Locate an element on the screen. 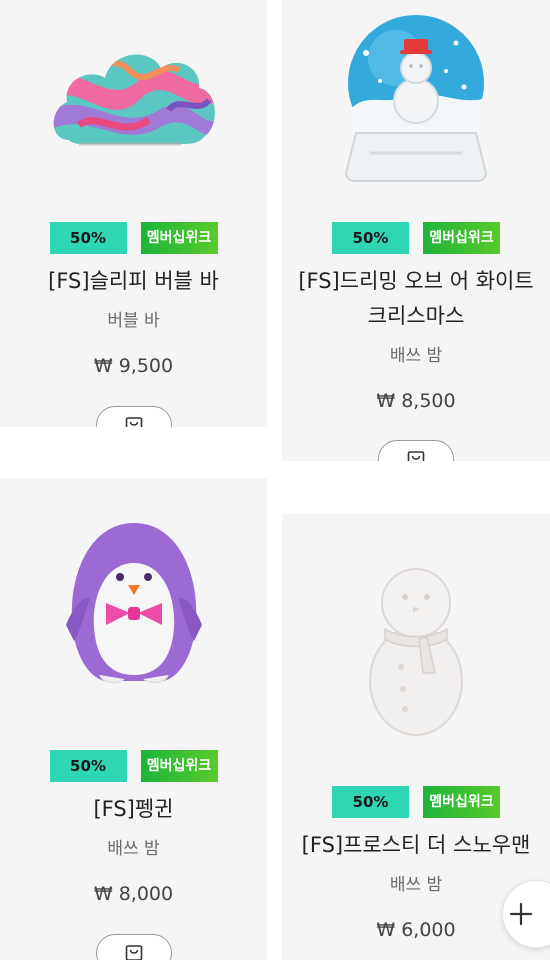 The image size is (550, 960). product-price: ₩ 8,500 is located at coordinates (416, 401).